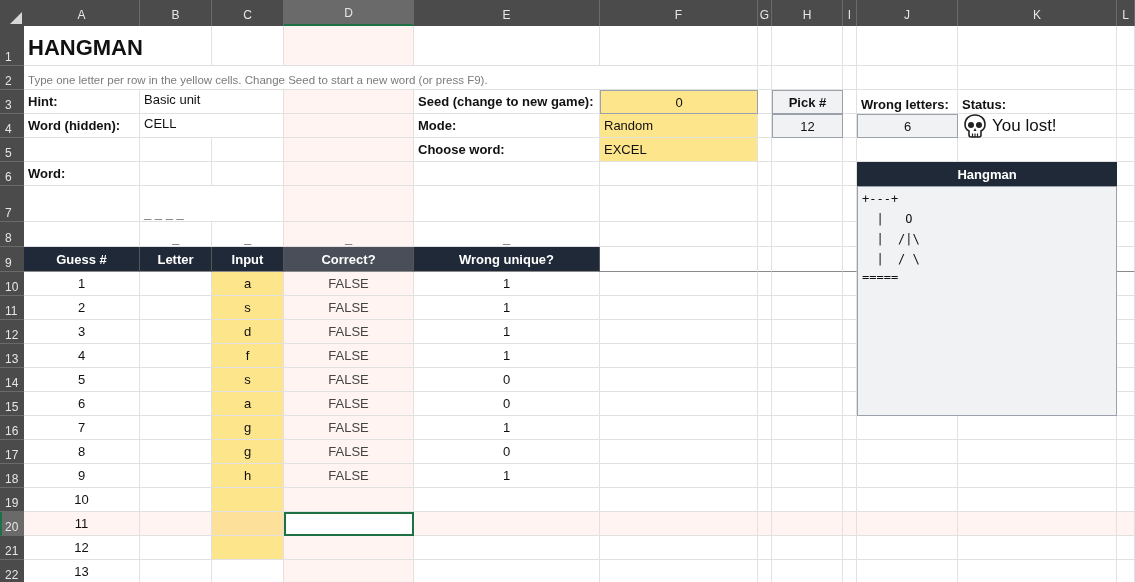 This screenshot has width=1135, height=582. What do you see at coordinates (12, 204) in the screenshot?
I see `row-header-label: 7` at bounding box center [12, 204].